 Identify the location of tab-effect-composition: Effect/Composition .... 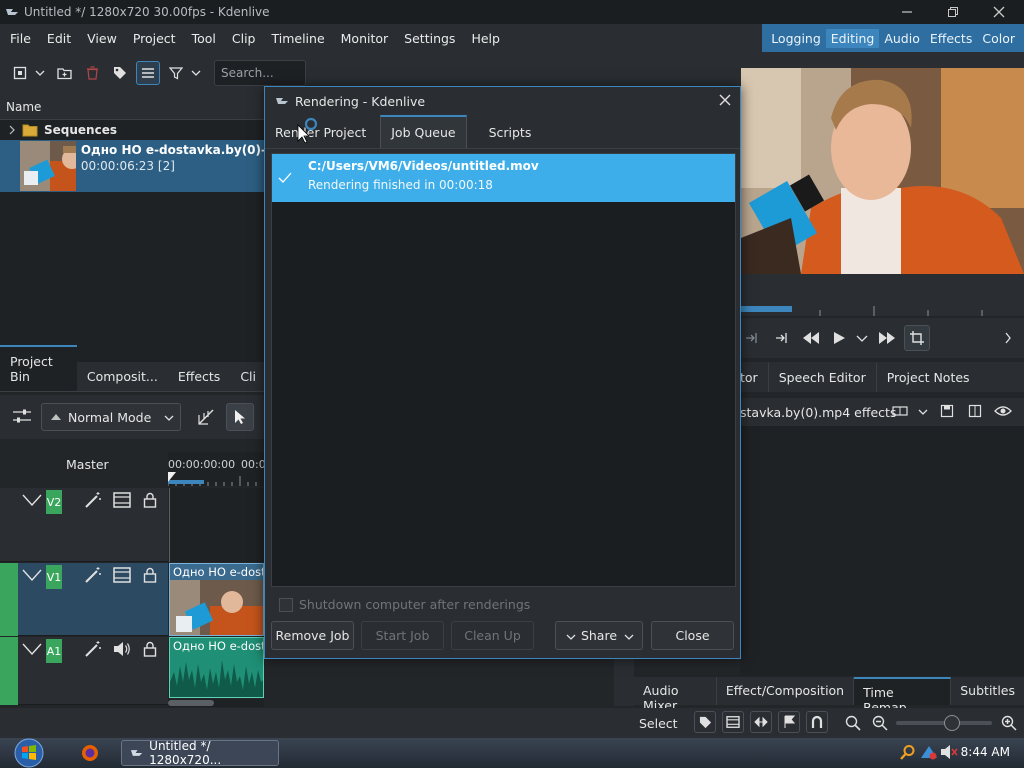
(786, 695).